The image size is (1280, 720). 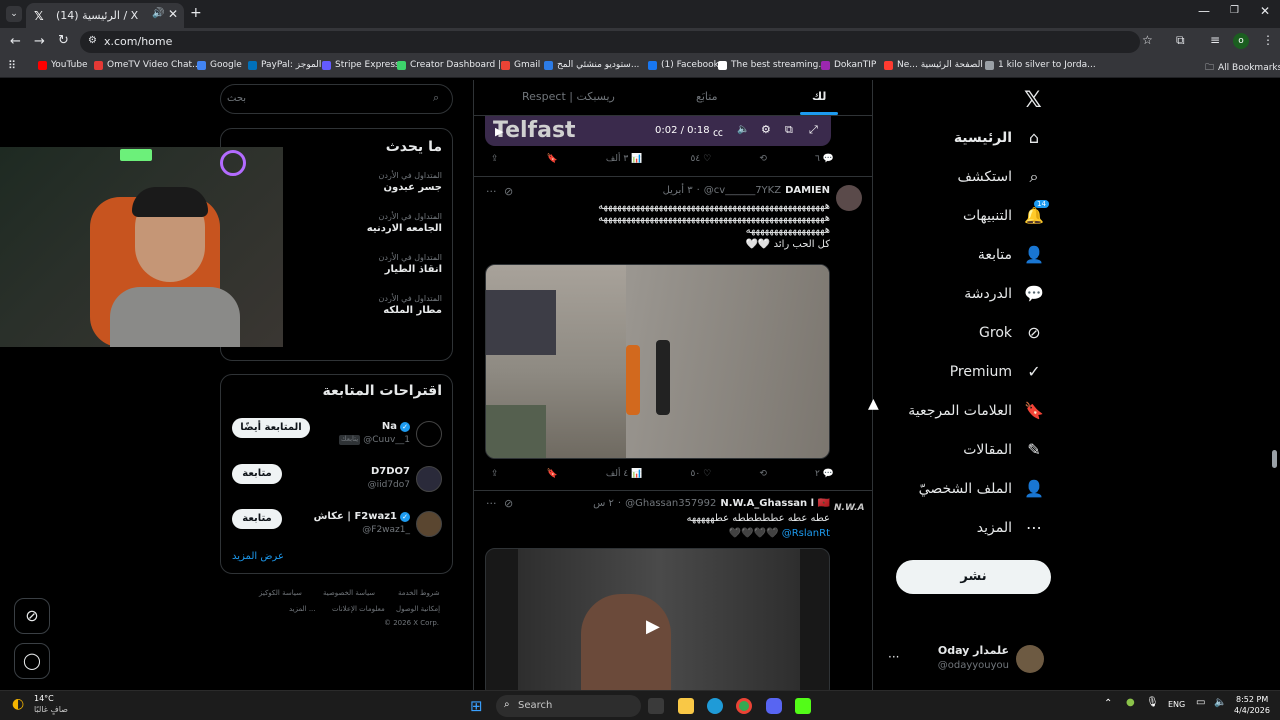 I want to click on mic-icon: 🎙, so click(x=1152, y=702).